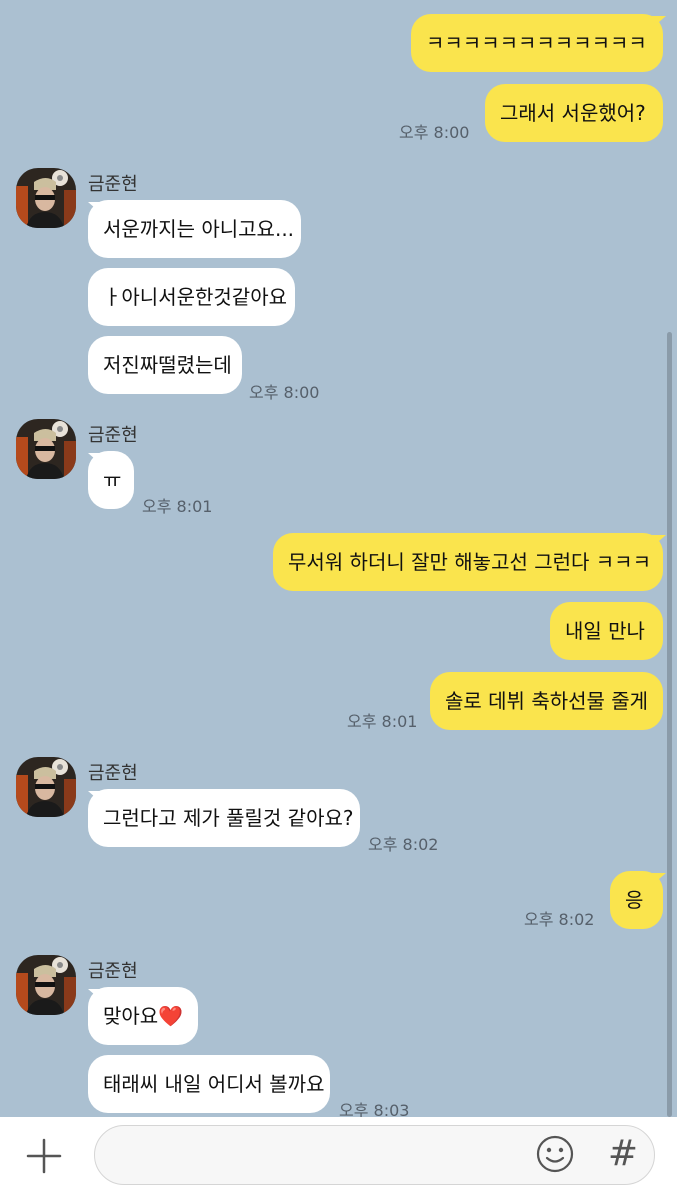  What do you see at coordinates (634, 900) in the screenshot?
I see `message-text: 응` at bounding box center [634, 900].